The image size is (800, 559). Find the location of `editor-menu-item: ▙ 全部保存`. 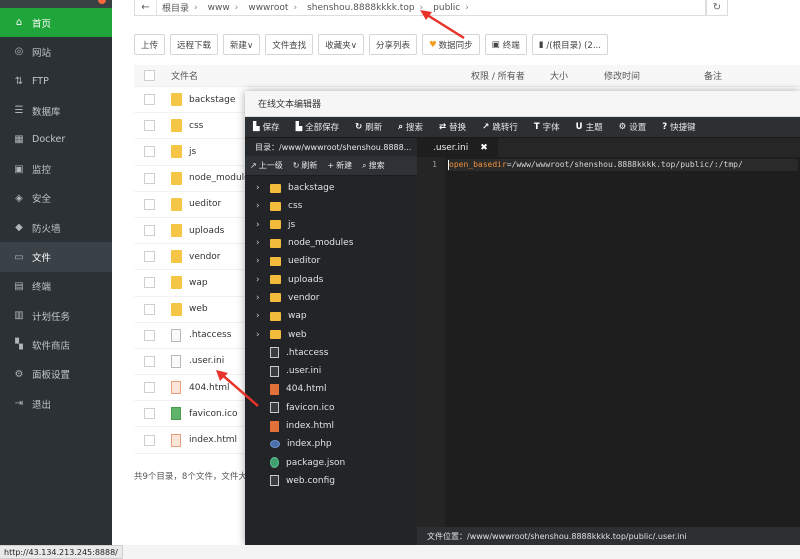

editor-menu-item: ▙ 全部保存 is located at coordinates (318, 127).